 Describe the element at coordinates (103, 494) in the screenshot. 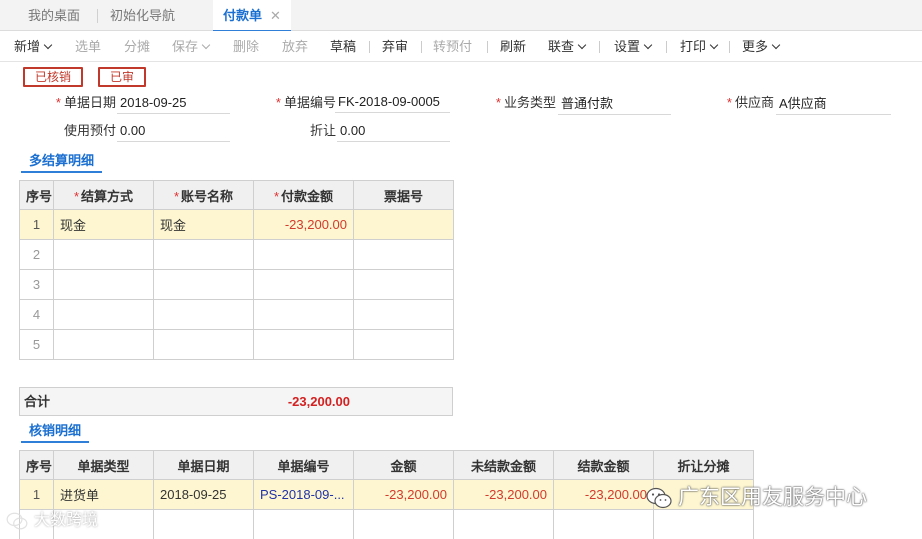

I see `doc-type-cell: 进货单` at that location.